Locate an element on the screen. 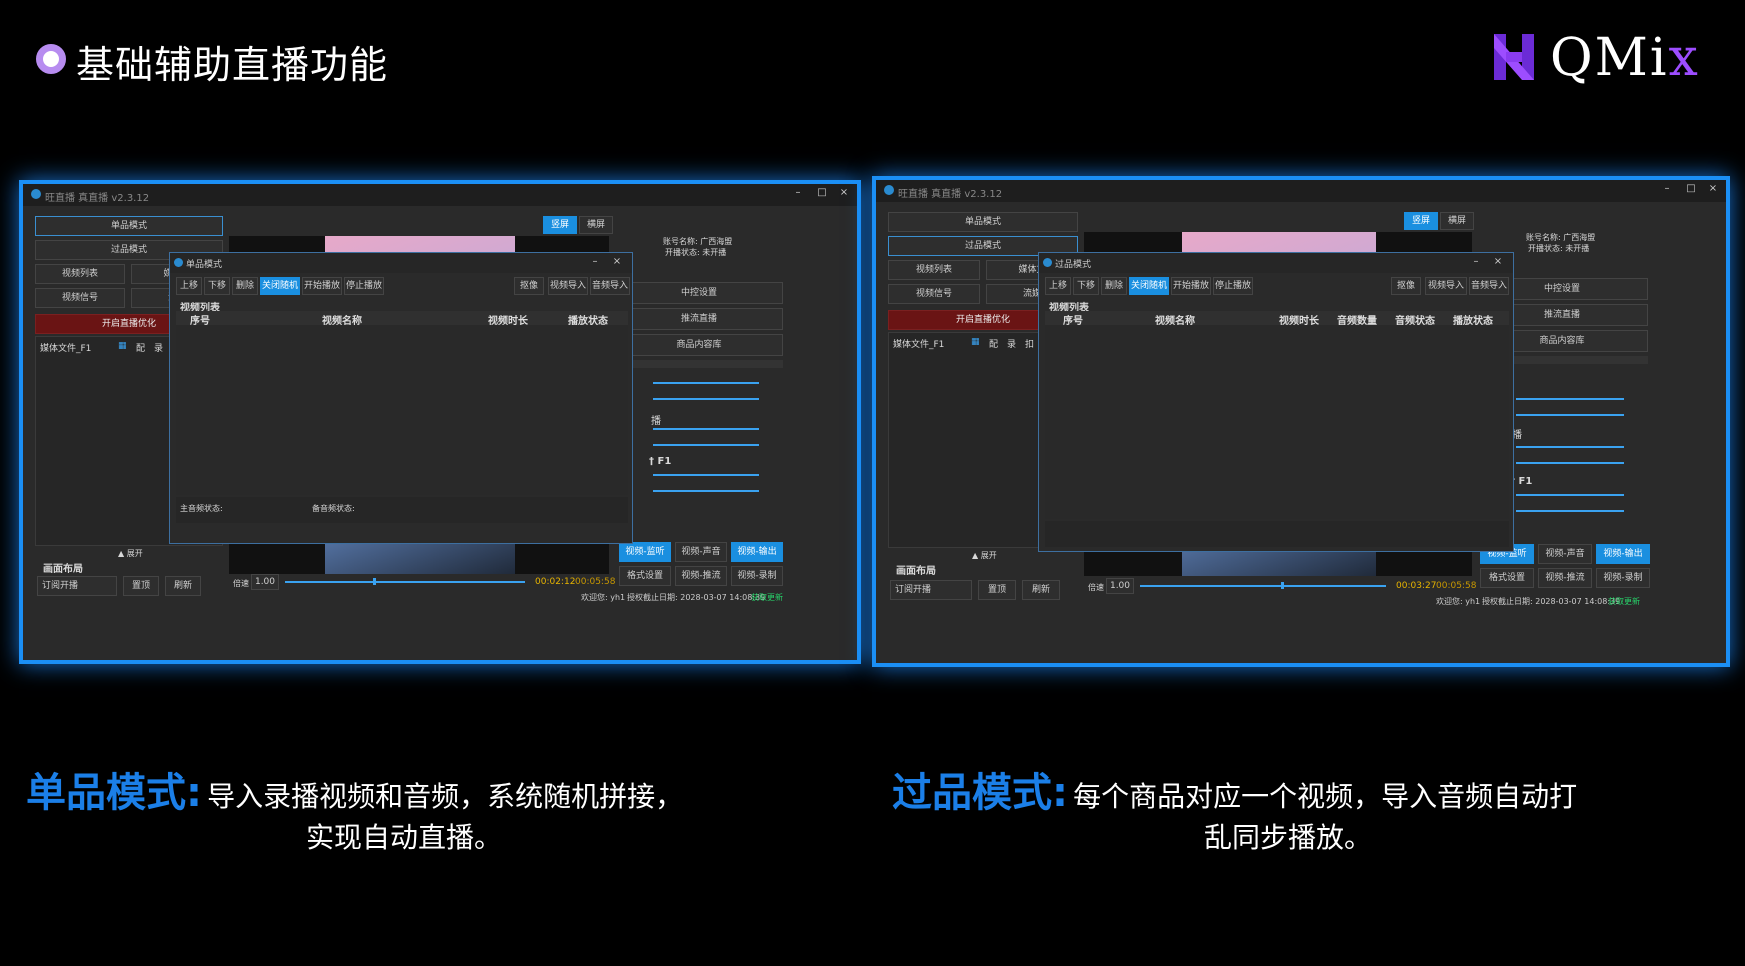 The image size is (1745, 966). kou-button: 扣 is located at coordinates (1029, 343).